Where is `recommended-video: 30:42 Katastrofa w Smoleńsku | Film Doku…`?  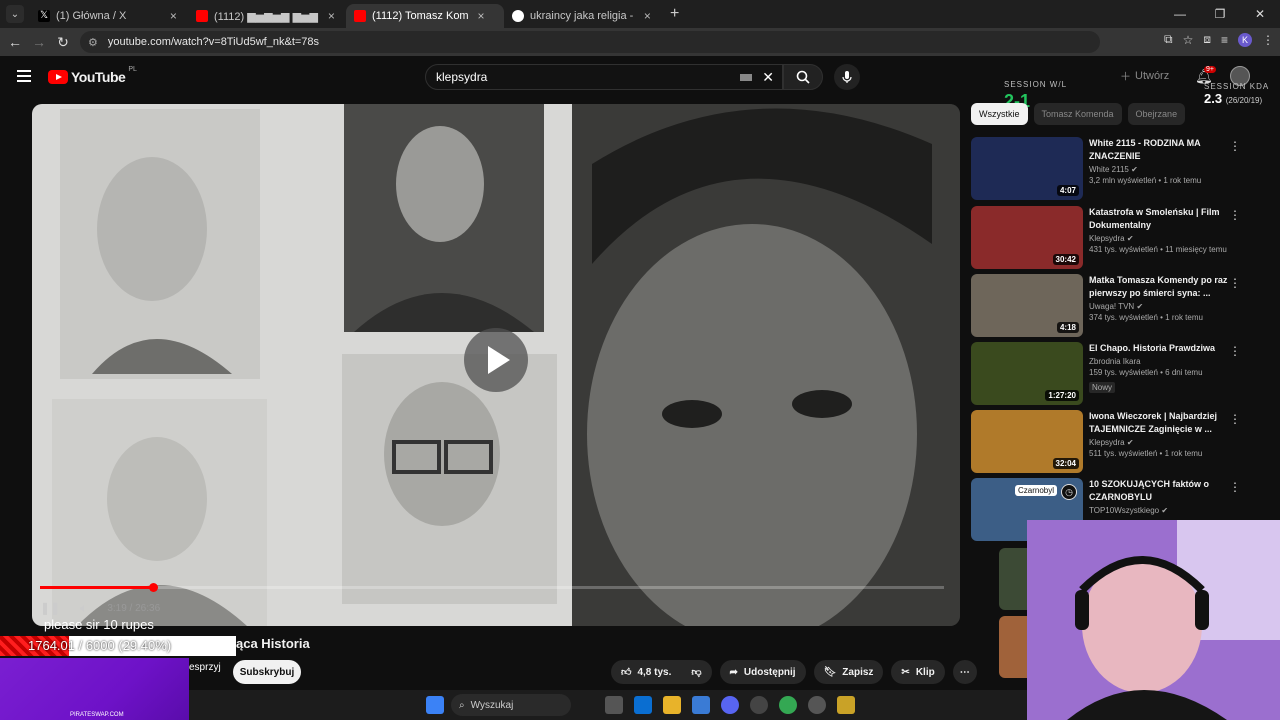
recommended-video: 30:42 Katastrofa w Smoleńsku | Film Doku… is located at coordinates (1121, 239).